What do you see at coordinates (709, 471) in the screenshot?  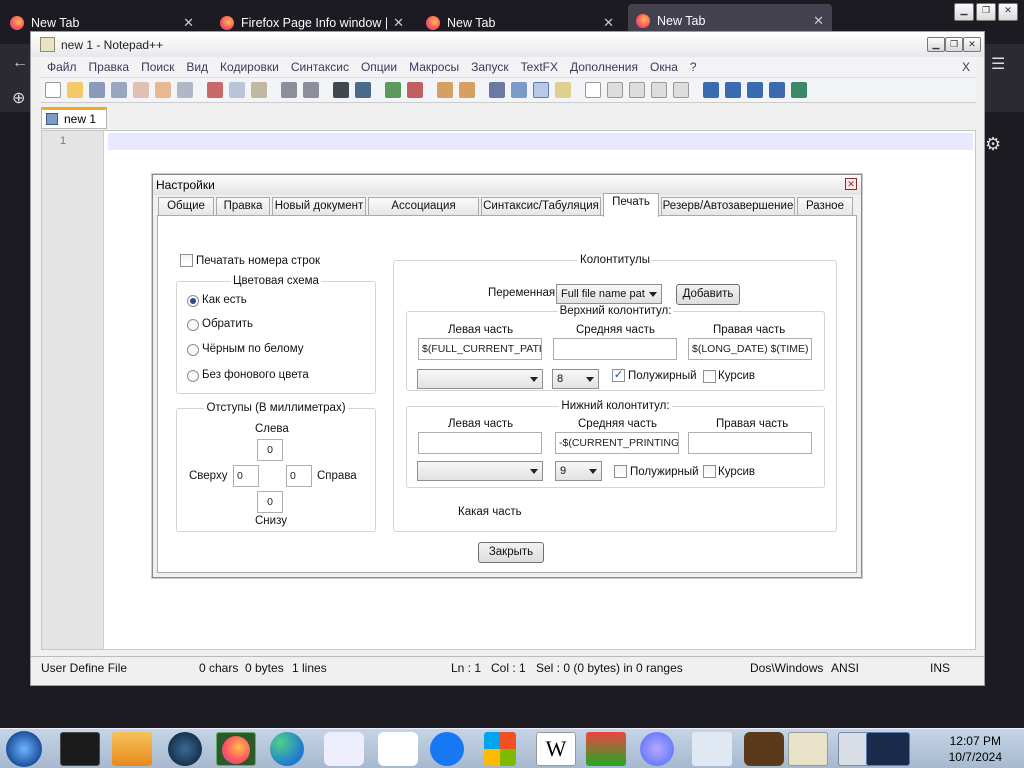 I see `footer-italic-checkbox` at bounding box center [709, 471].